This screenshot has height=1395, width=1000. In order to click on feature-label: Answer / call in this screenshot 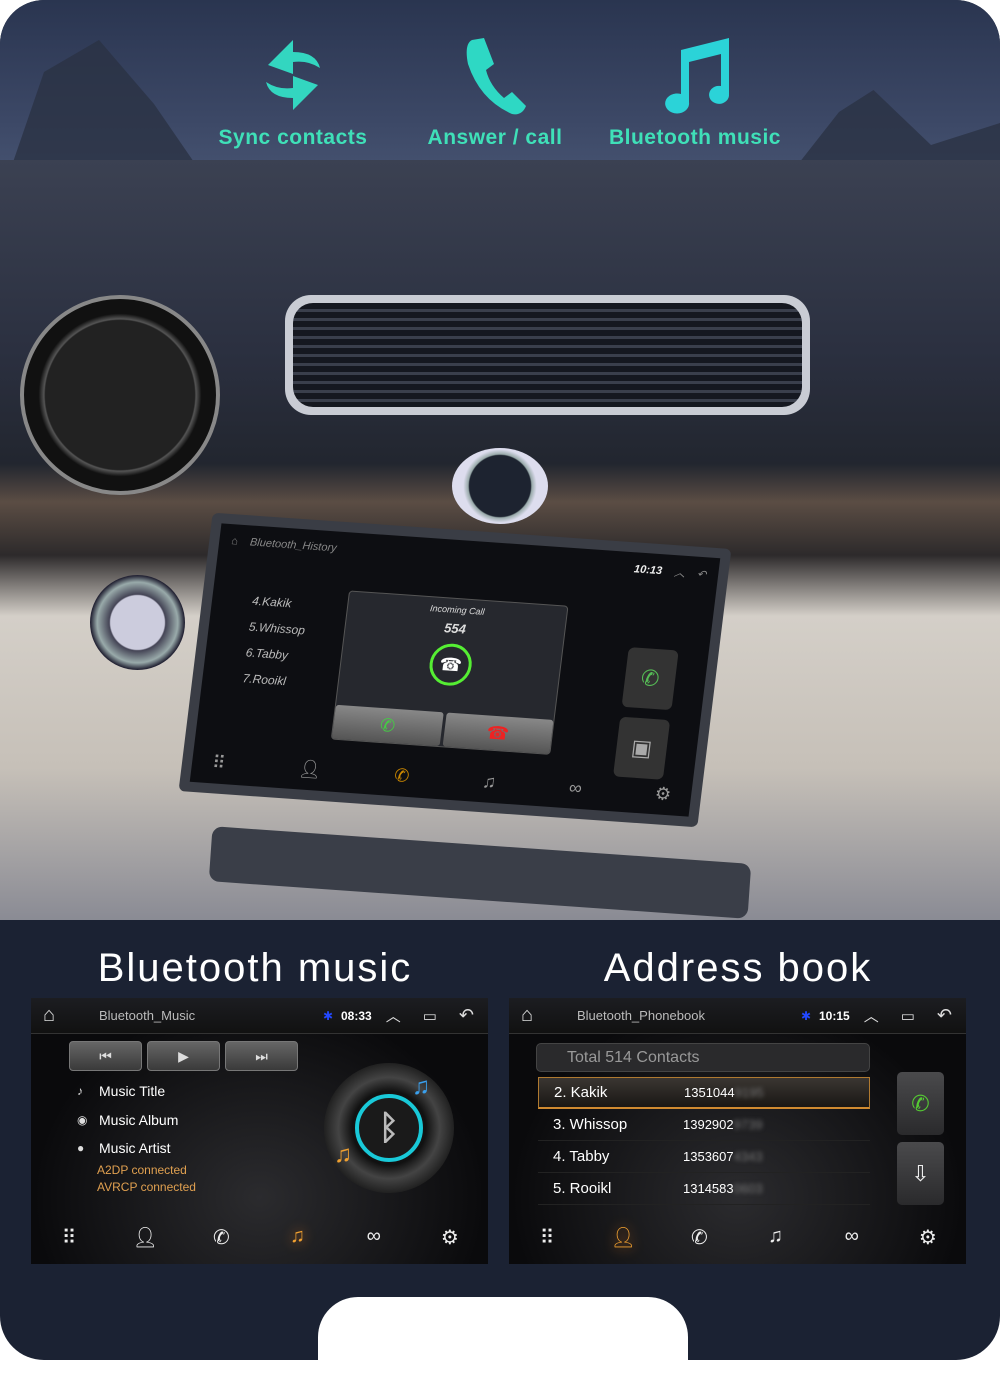, I will do `click(495, 137)`.